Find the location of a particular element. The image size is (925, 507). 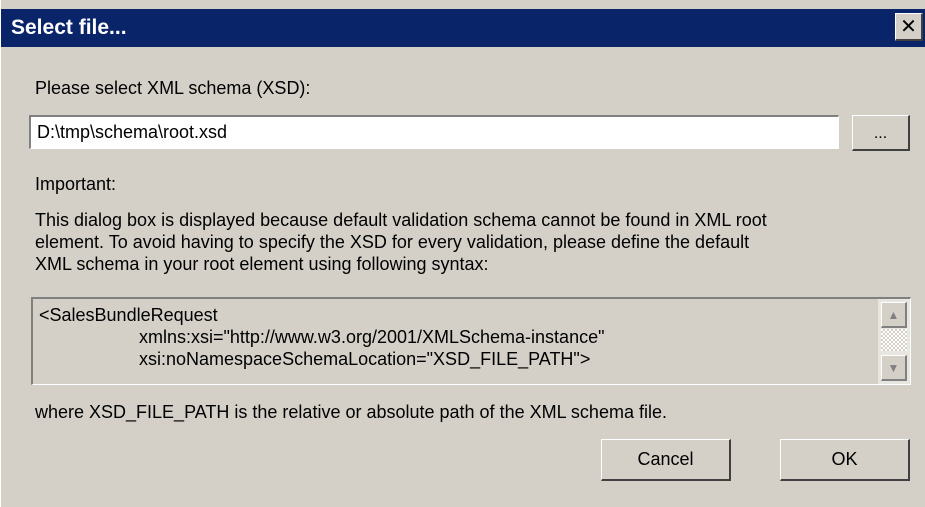

title-bar: Select file... ✕ is located at coordinates (463, 28).